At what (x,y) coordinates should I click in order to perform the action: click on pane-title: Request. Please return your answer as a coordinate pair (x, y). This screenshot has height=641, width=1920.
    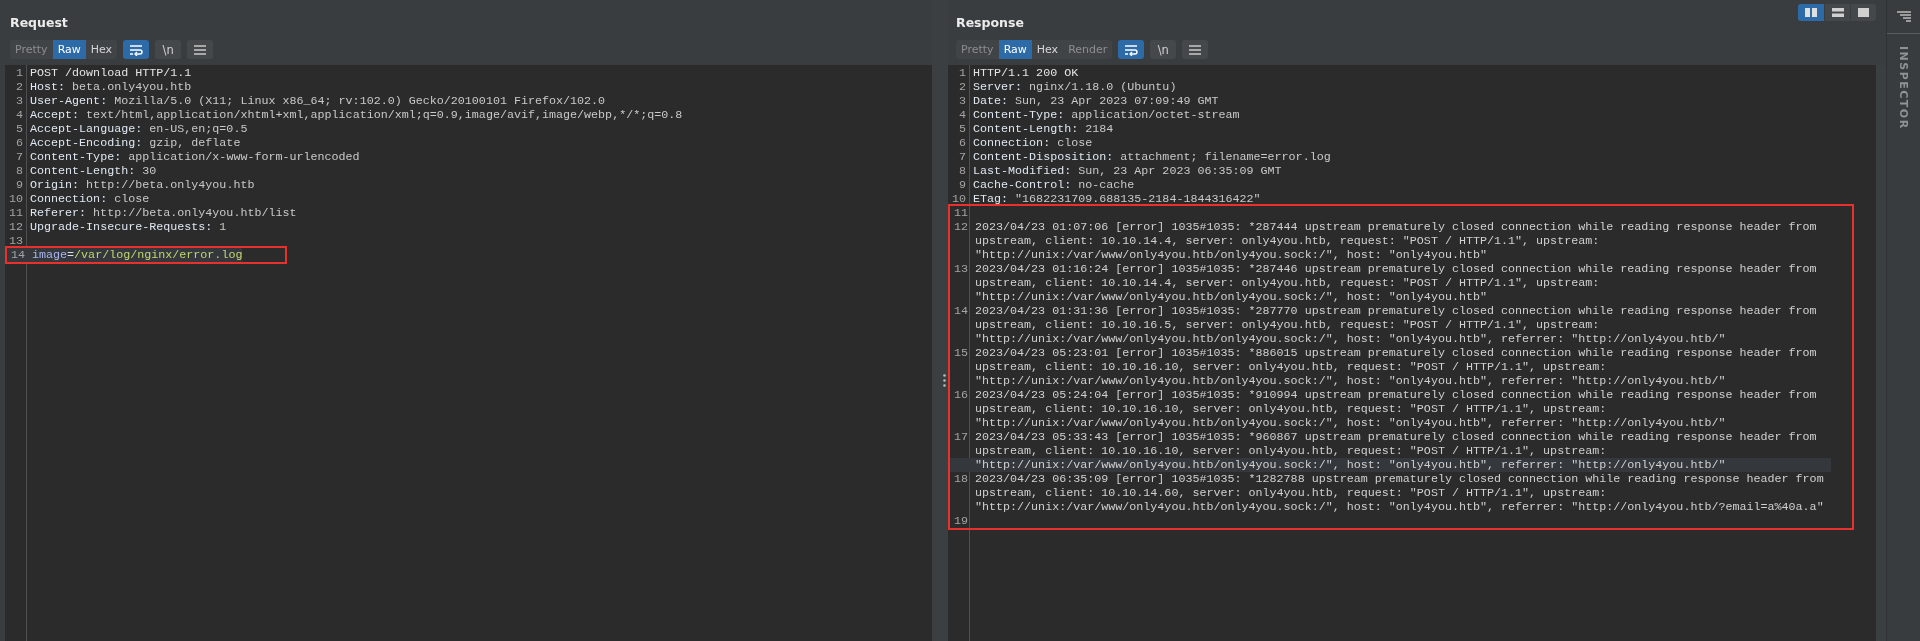
    Looking at the image, I should click on (39, 23).